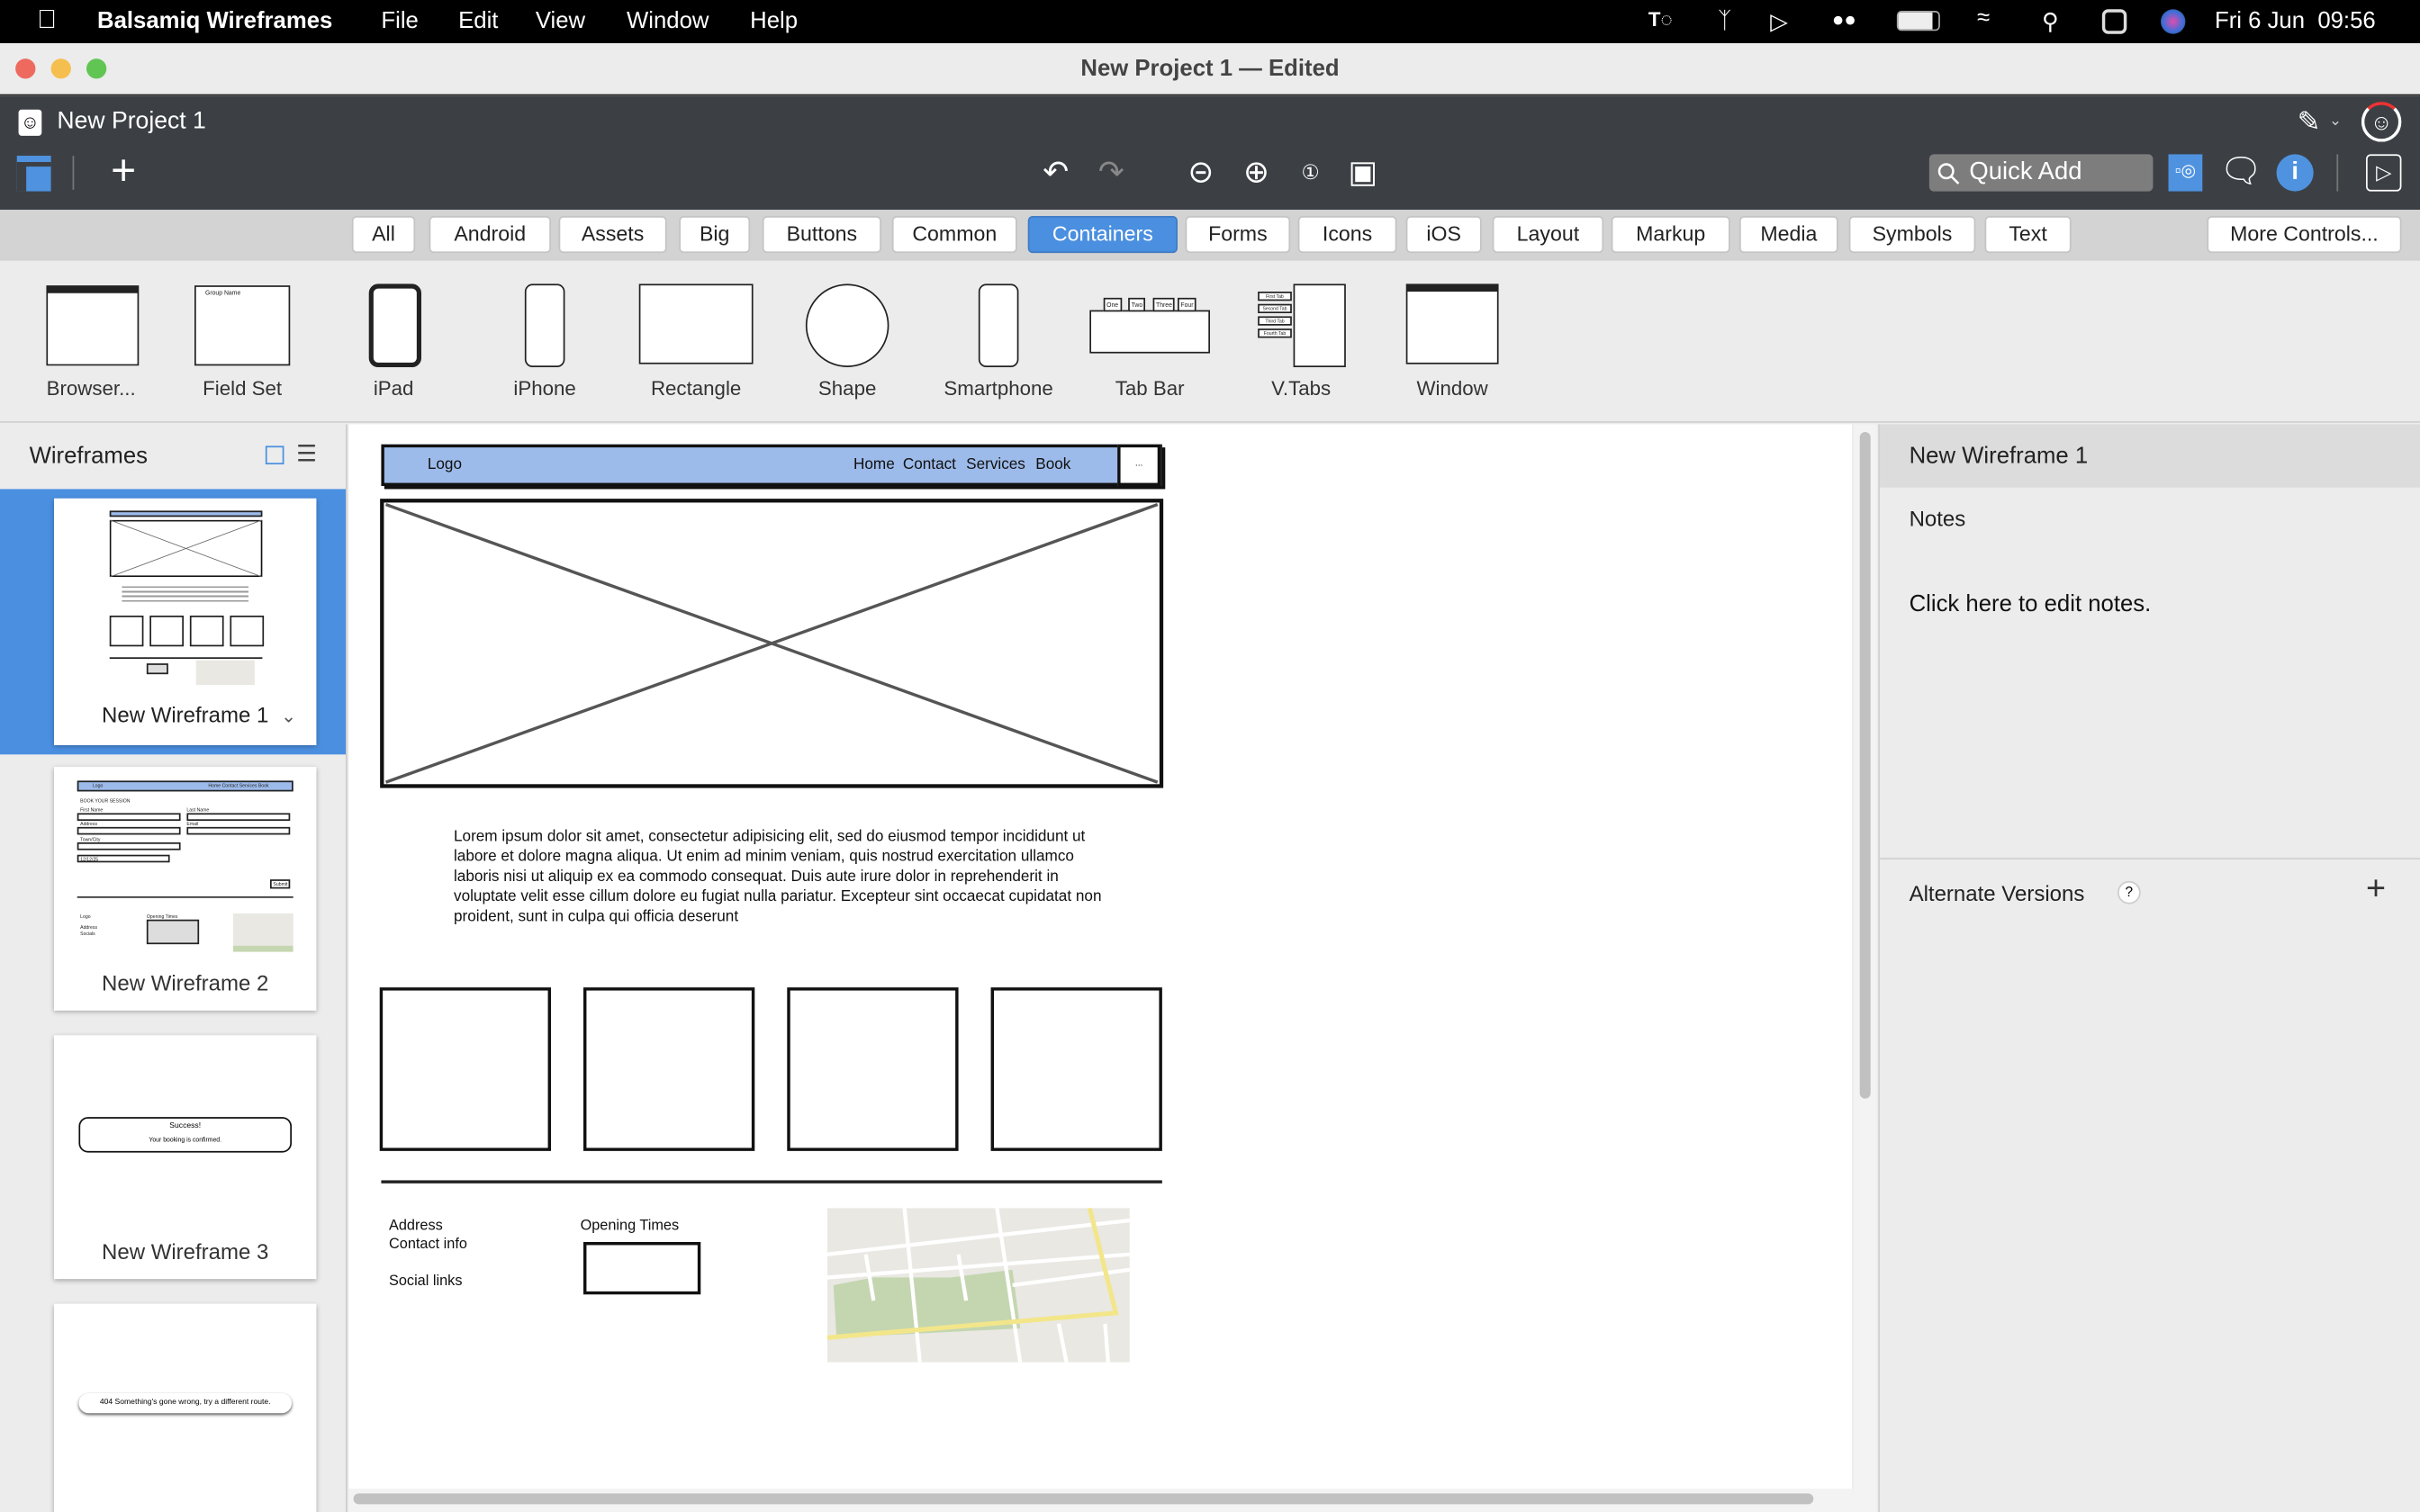 The height and width of the screenshot is (1512, 2420). Describe the element at coordinates (1660, 20) in the screenshot. I see `teams-icon: T◌` at that location.